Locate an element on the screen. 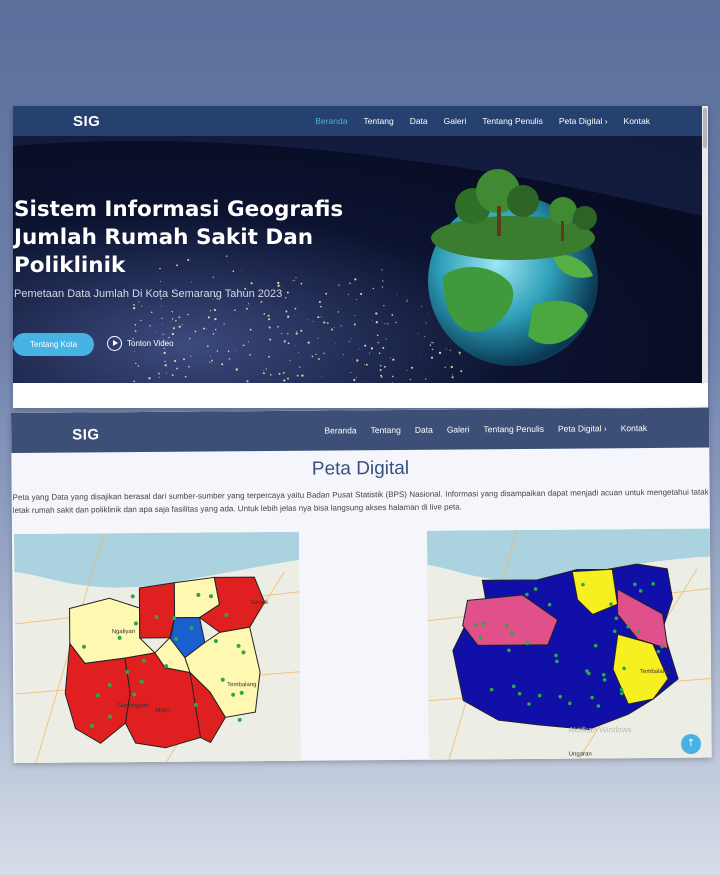 This screenshot has height=875, width=720. watch-video-button: Tonton Video is located at coordinates (140, 343).